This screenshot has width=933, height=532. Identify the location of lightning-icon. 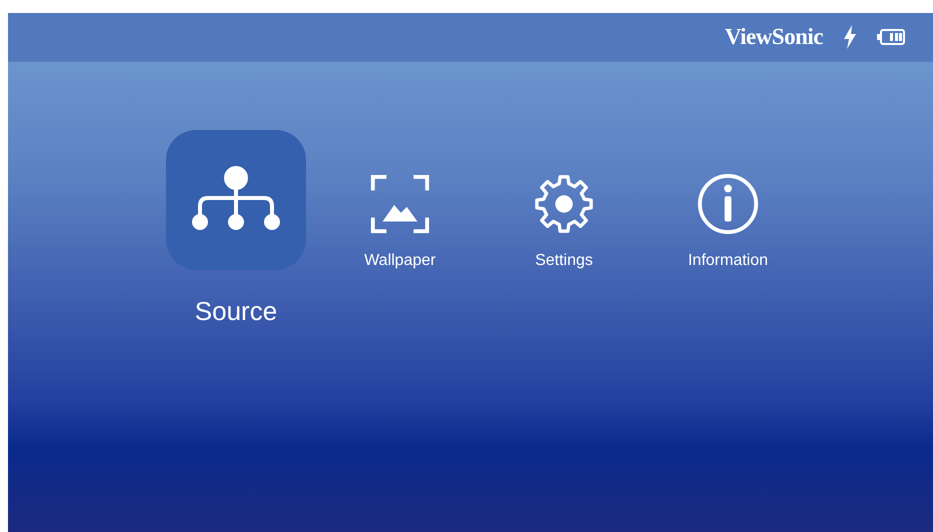
(850, 37).